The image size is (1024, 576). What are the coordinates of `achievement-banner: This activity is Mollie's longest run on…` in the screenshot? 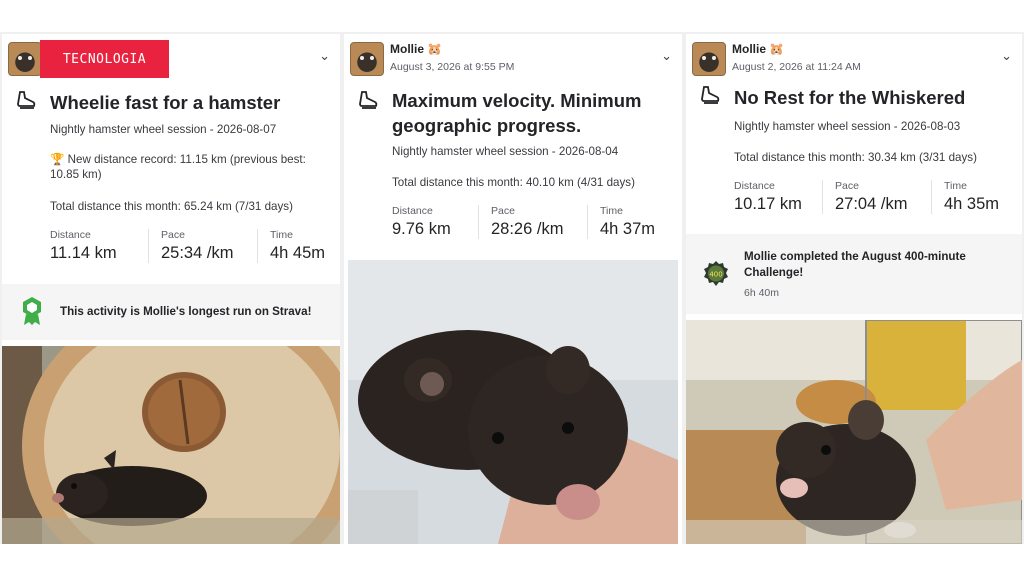 It's located at (171, 312).